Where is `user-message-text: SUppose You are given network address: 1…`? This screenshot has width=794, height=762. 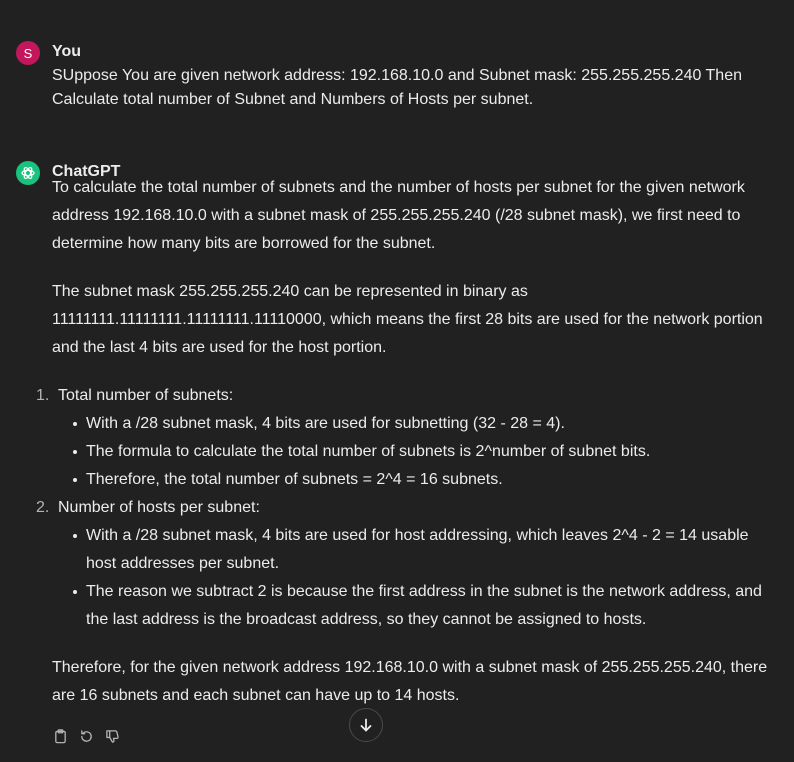
user-message-text: SUppose You are given network address: 1… is located at coordinates (397, 87).